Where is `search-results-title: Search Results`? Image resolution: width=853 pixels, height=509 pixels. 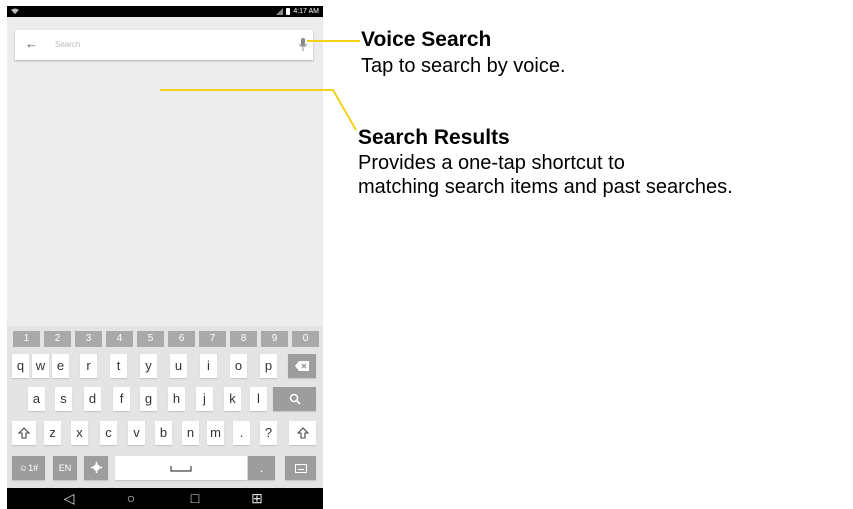
search-results-title: Search Results is located at coordinates (434, 137).